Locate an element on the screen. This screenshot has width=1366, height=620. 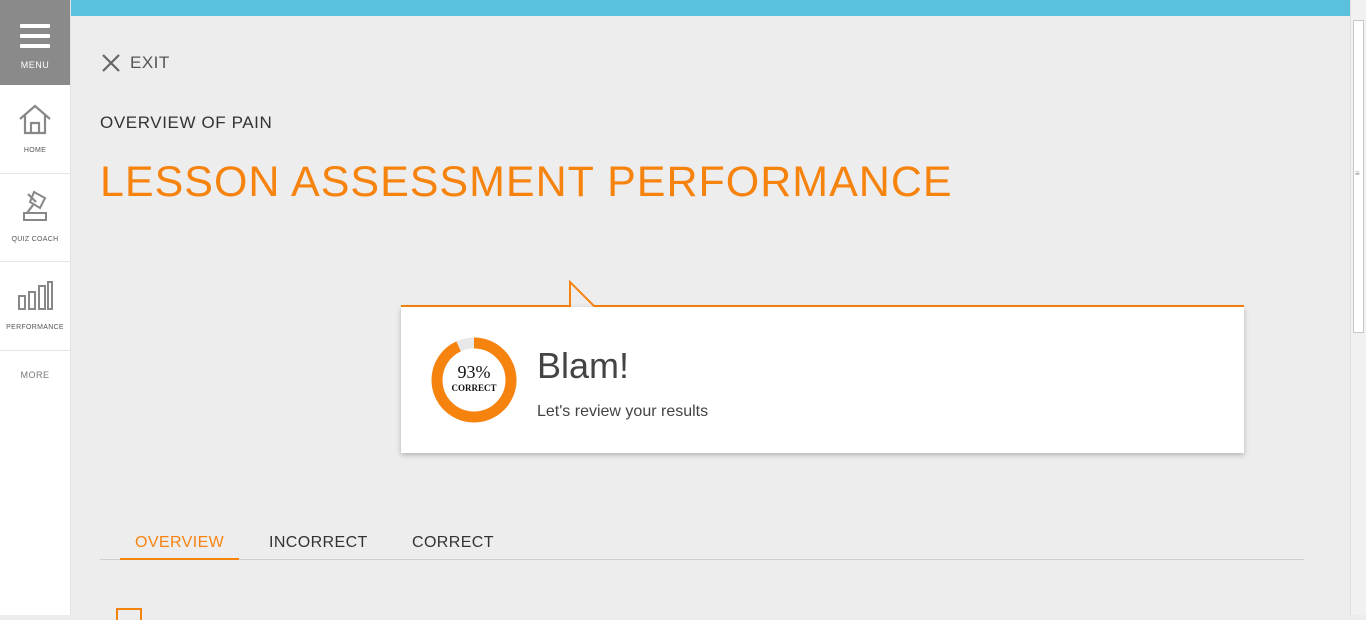
tab-incorrect: INCORRECT is located at coordinates (318, 545).